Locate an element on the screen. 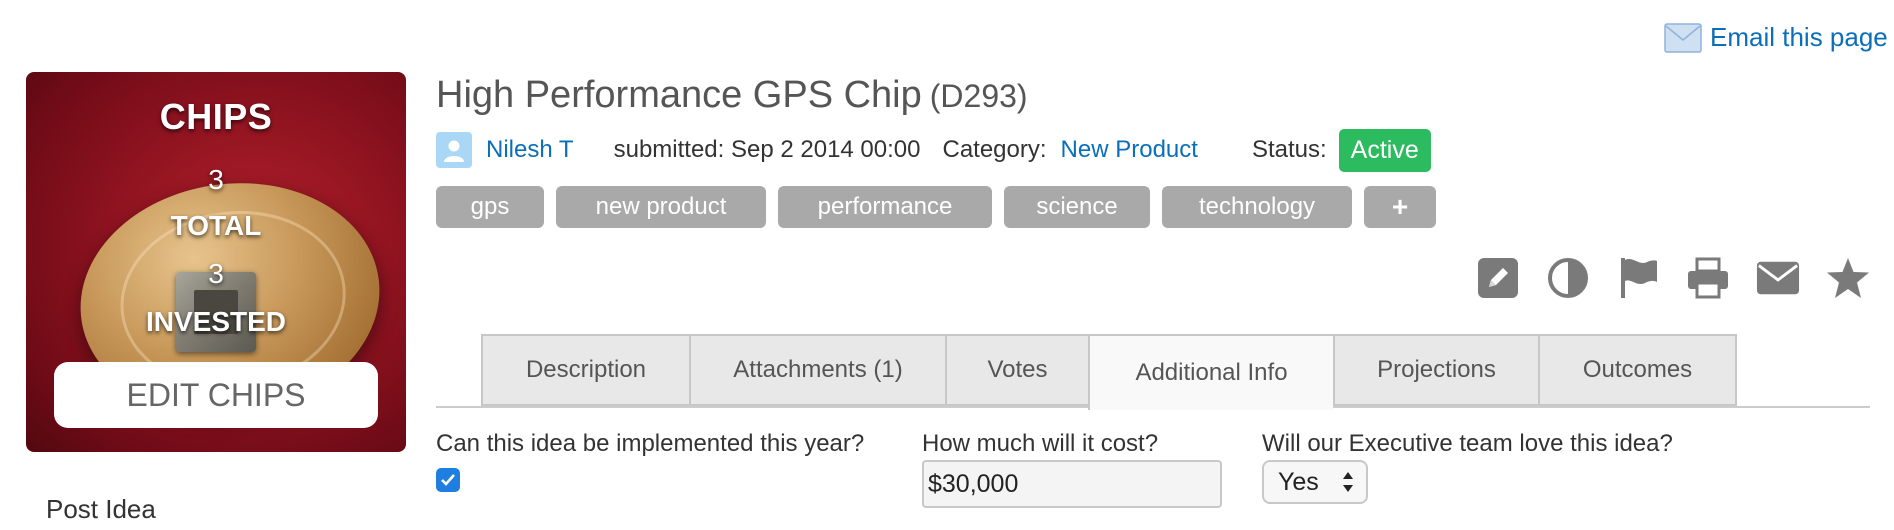 The image size is (1894, 530). pencil-icon is located at coordinates (1498, 278).